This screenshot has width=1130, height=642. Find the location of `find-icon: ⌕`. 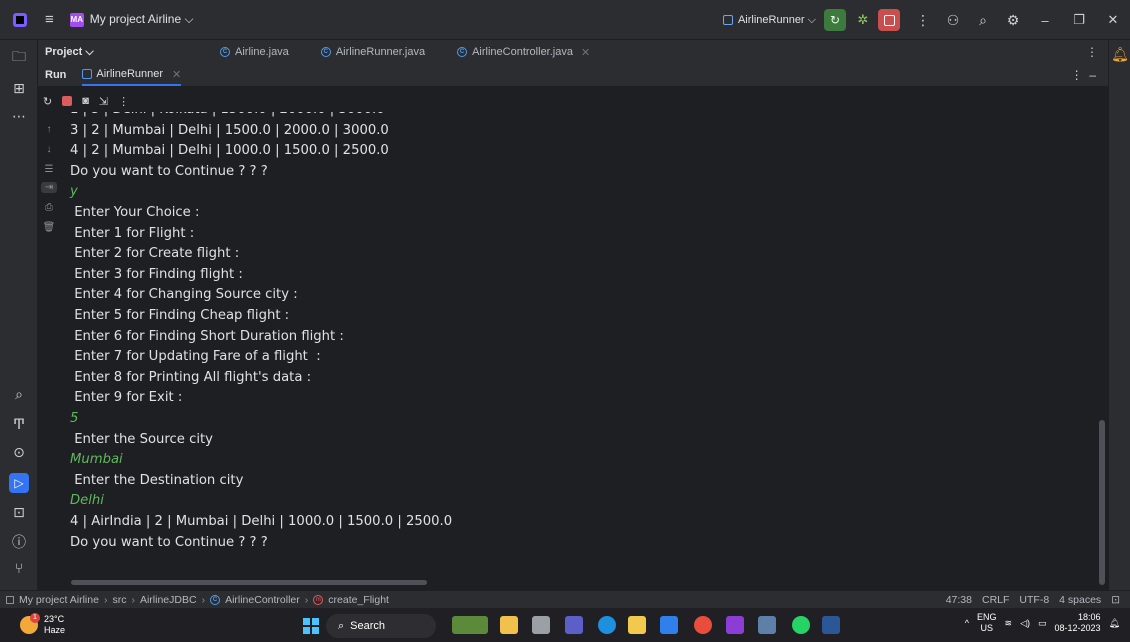

find-icon: ⌕ is located at coordinates (19, 394).